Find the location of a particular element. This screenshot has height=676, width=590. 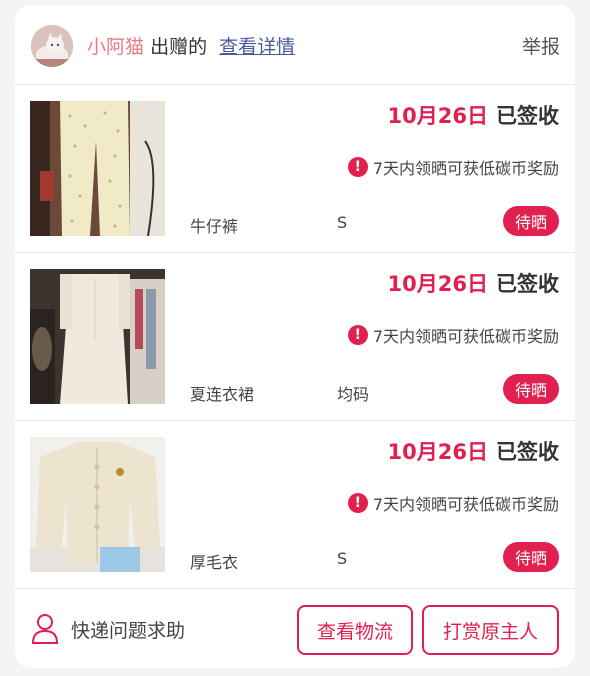

item-image-sweater is located at coordinates (97, 504).